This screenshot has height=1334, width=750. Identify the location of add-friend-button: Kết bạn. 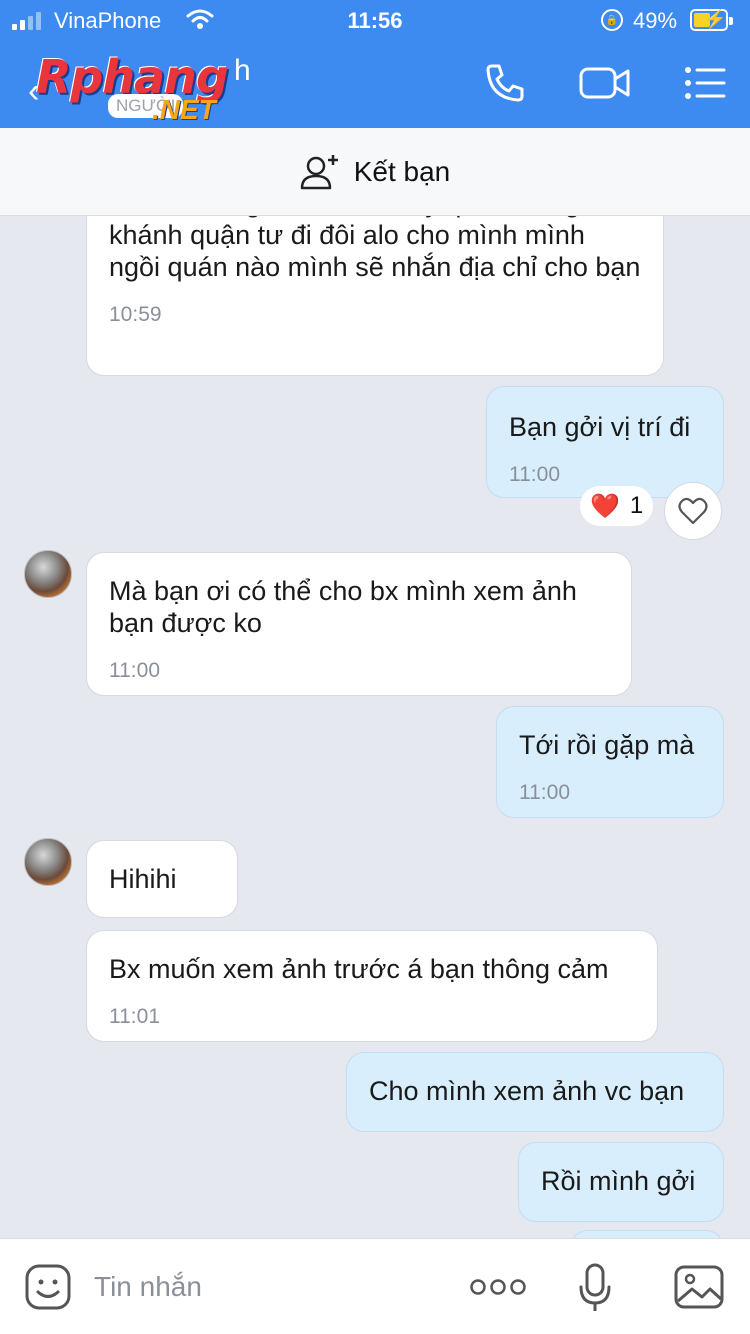
(375, 172).